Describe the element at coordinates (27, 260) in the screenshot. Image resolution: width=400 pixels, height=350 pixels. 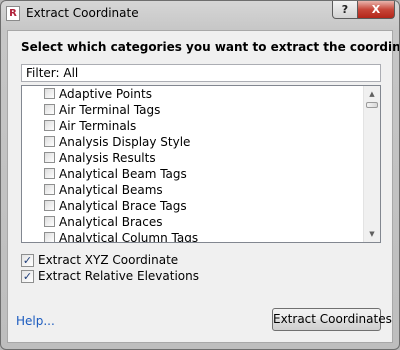
I see `extract-xyz-checkbox: ✓` at that location.